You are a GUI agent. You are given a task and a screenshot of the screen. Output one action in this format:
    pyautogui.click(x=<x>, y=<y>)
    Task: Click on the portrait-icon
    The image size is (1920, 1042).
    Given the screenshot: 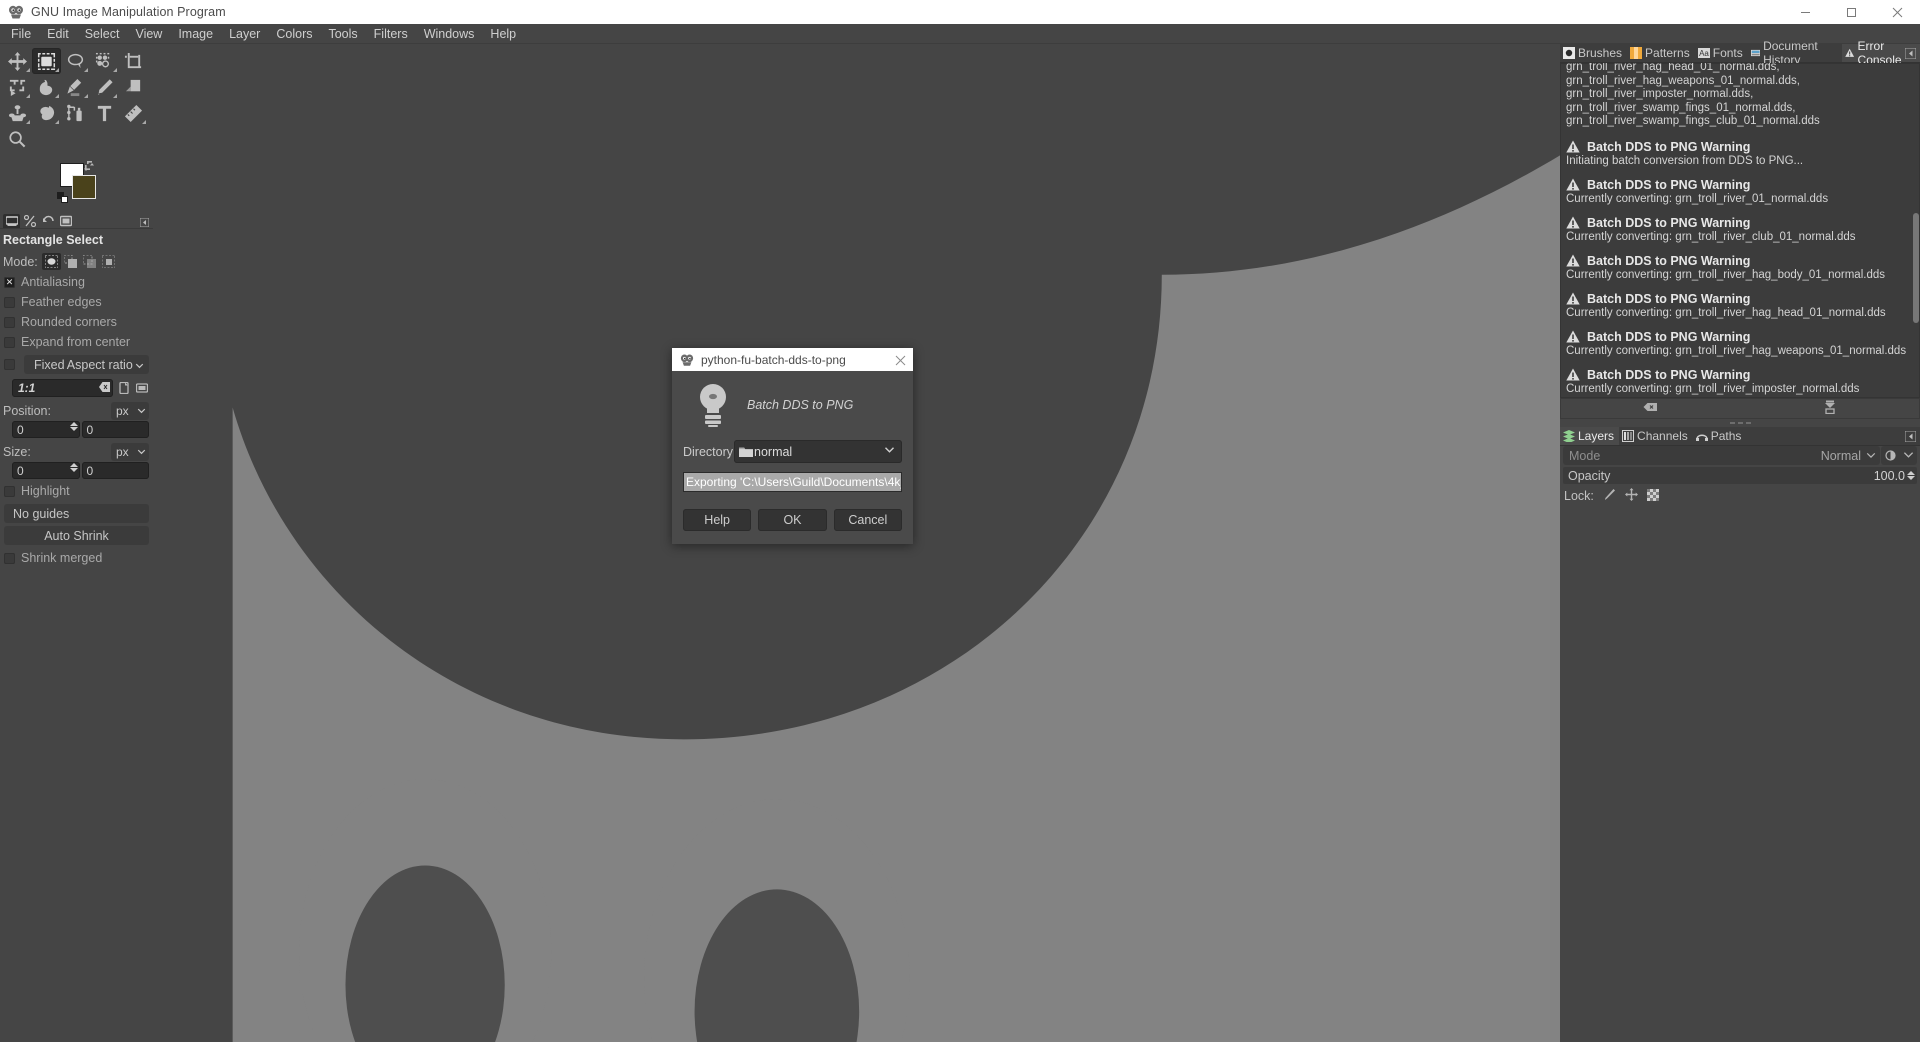 What is the action you would take?
    pyautogui.click(x=123, y=388)
    